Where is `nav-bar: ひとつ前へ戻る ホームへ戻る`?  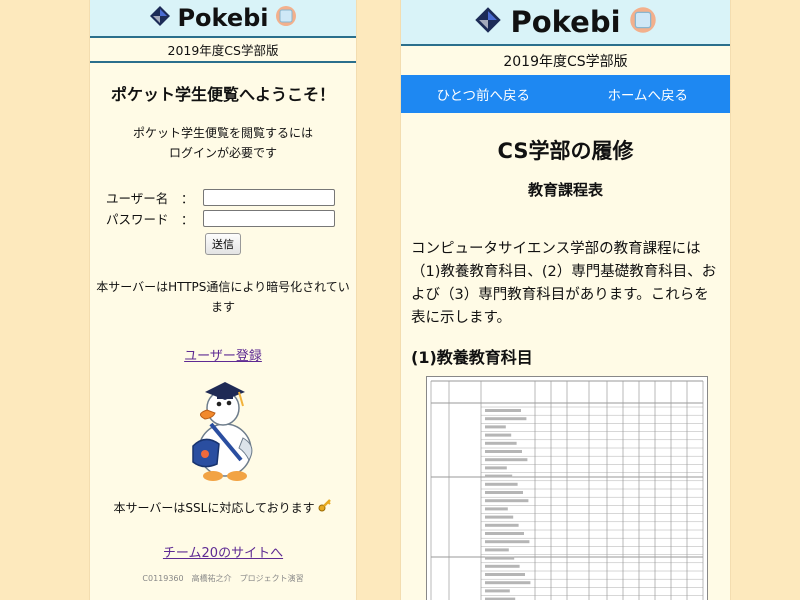
nav-bar: ひとつ前へ戻る ホームへ戻る is located at coordinates (565, 94).